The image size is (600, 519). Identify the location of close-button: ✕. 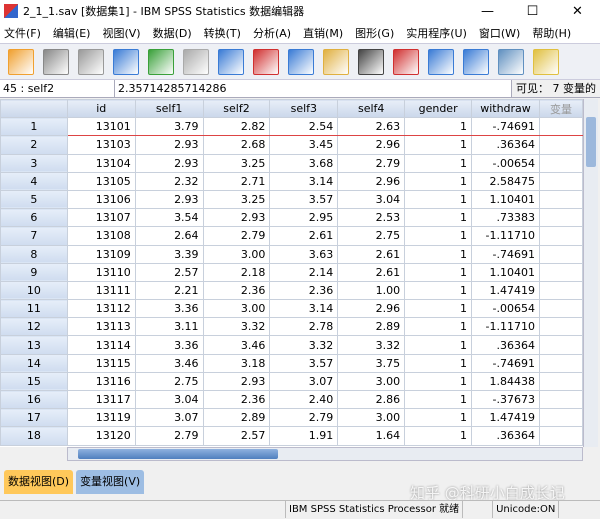
(577, 11).